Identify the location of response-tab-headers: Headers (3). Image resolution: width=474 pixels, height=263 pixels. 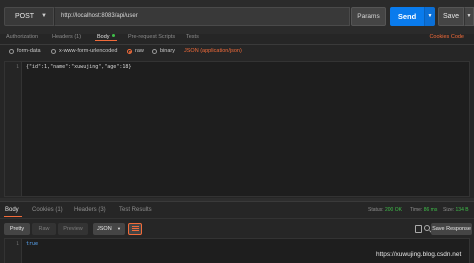
(90, 210).